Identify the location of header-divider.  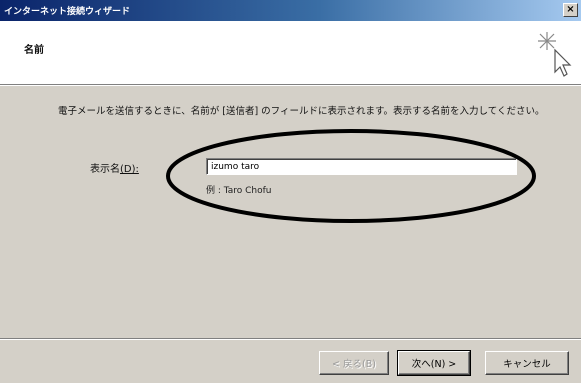
(290, 85).